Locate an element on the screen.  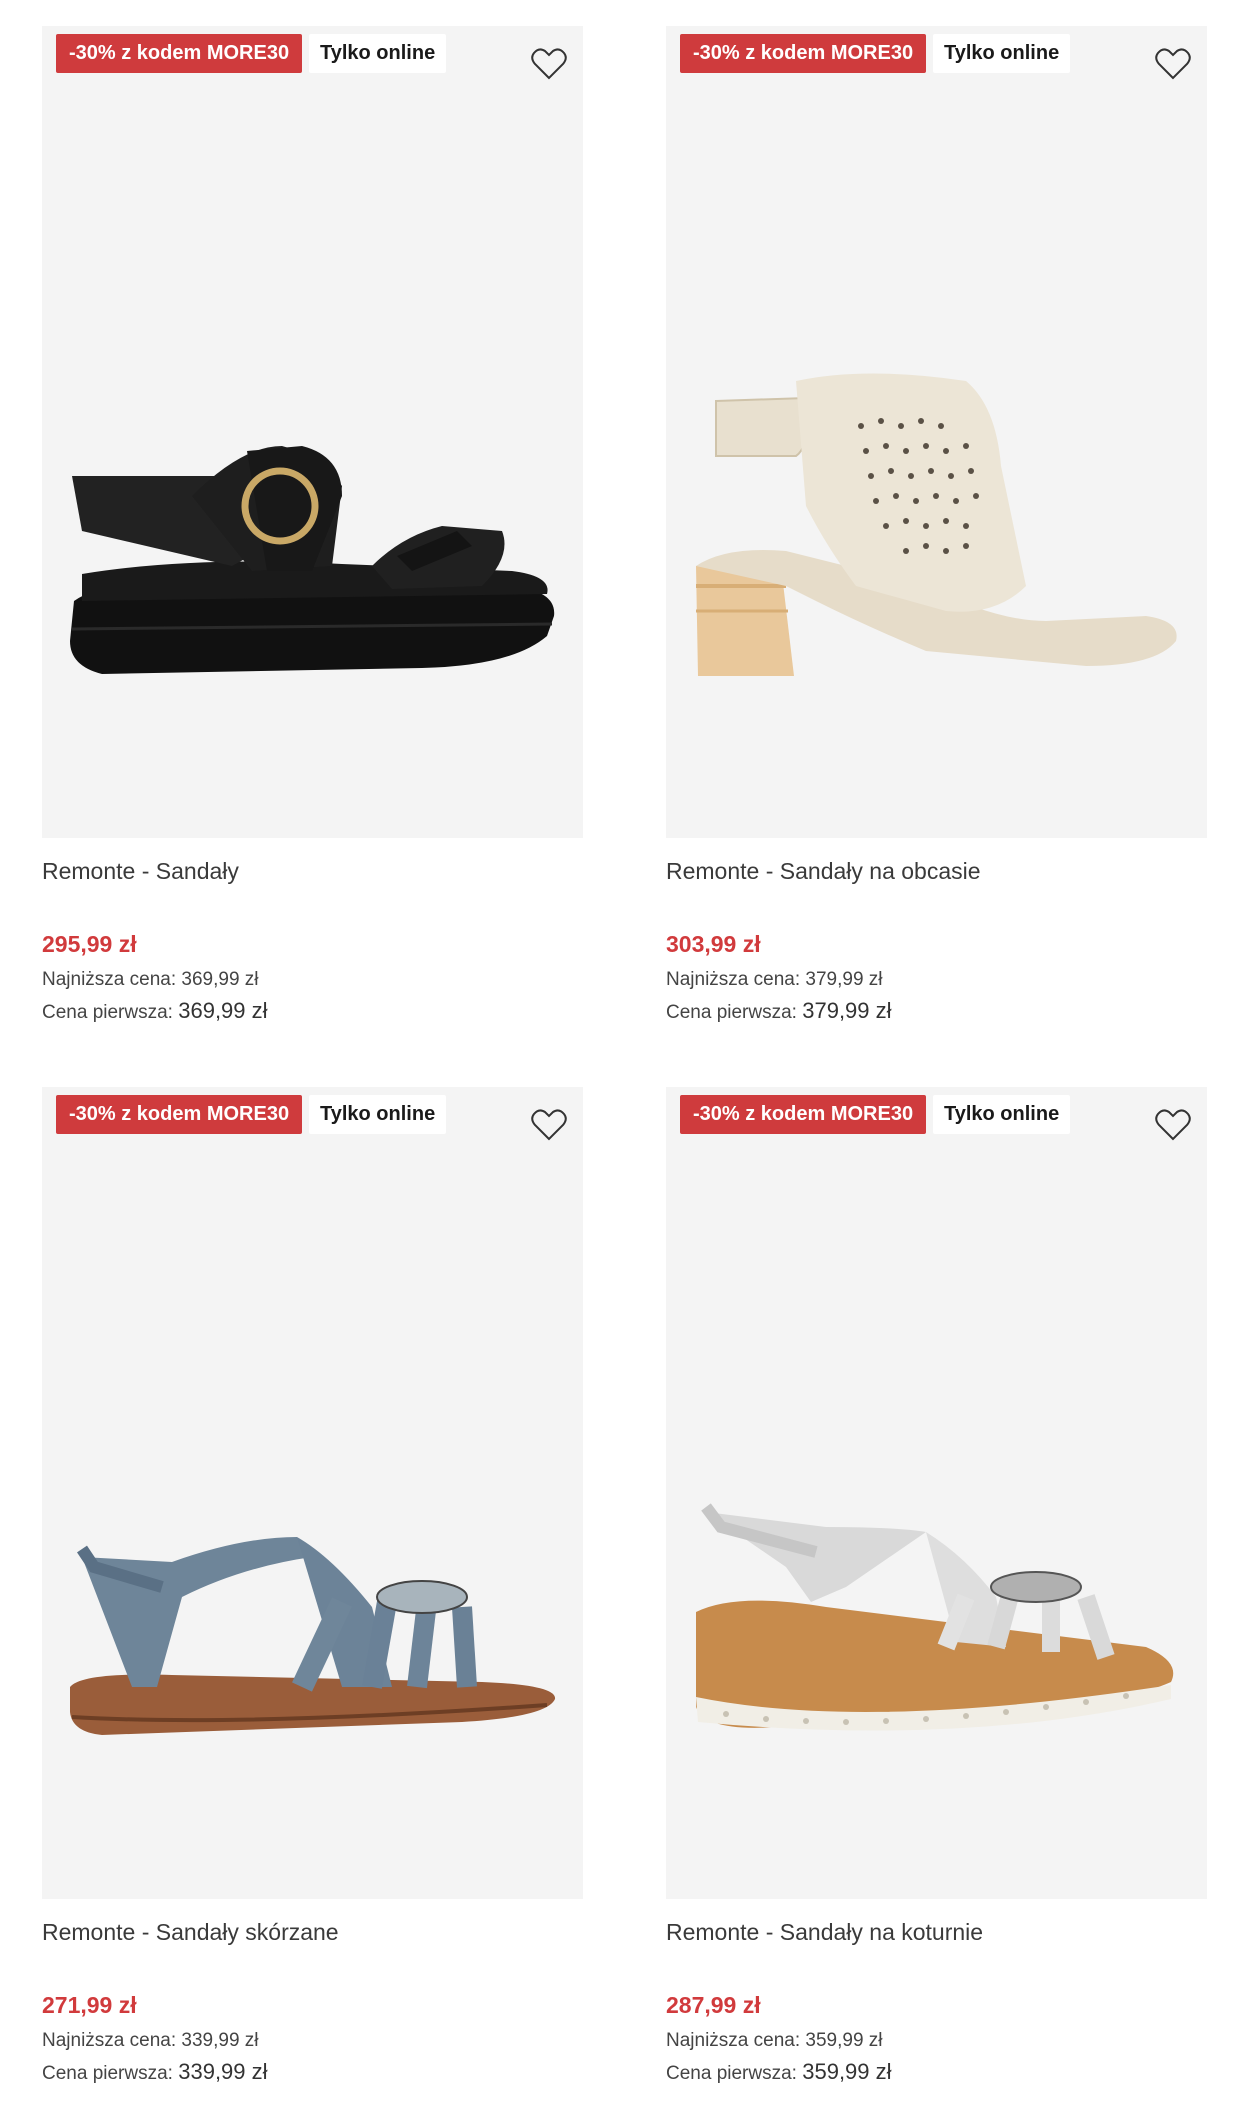
product-title: Remonte - Sandały is located at coordinates (140, 871).